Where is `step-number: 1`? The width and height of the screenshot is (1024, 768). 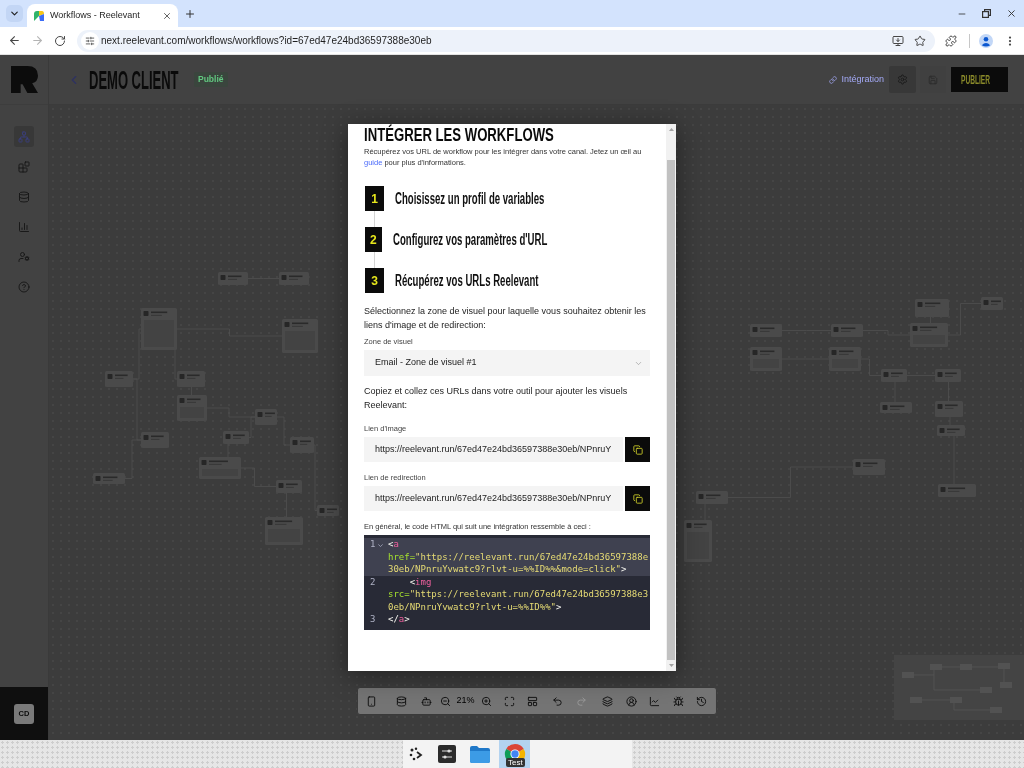 step-number: 1 is located at coordinates (374, 198).